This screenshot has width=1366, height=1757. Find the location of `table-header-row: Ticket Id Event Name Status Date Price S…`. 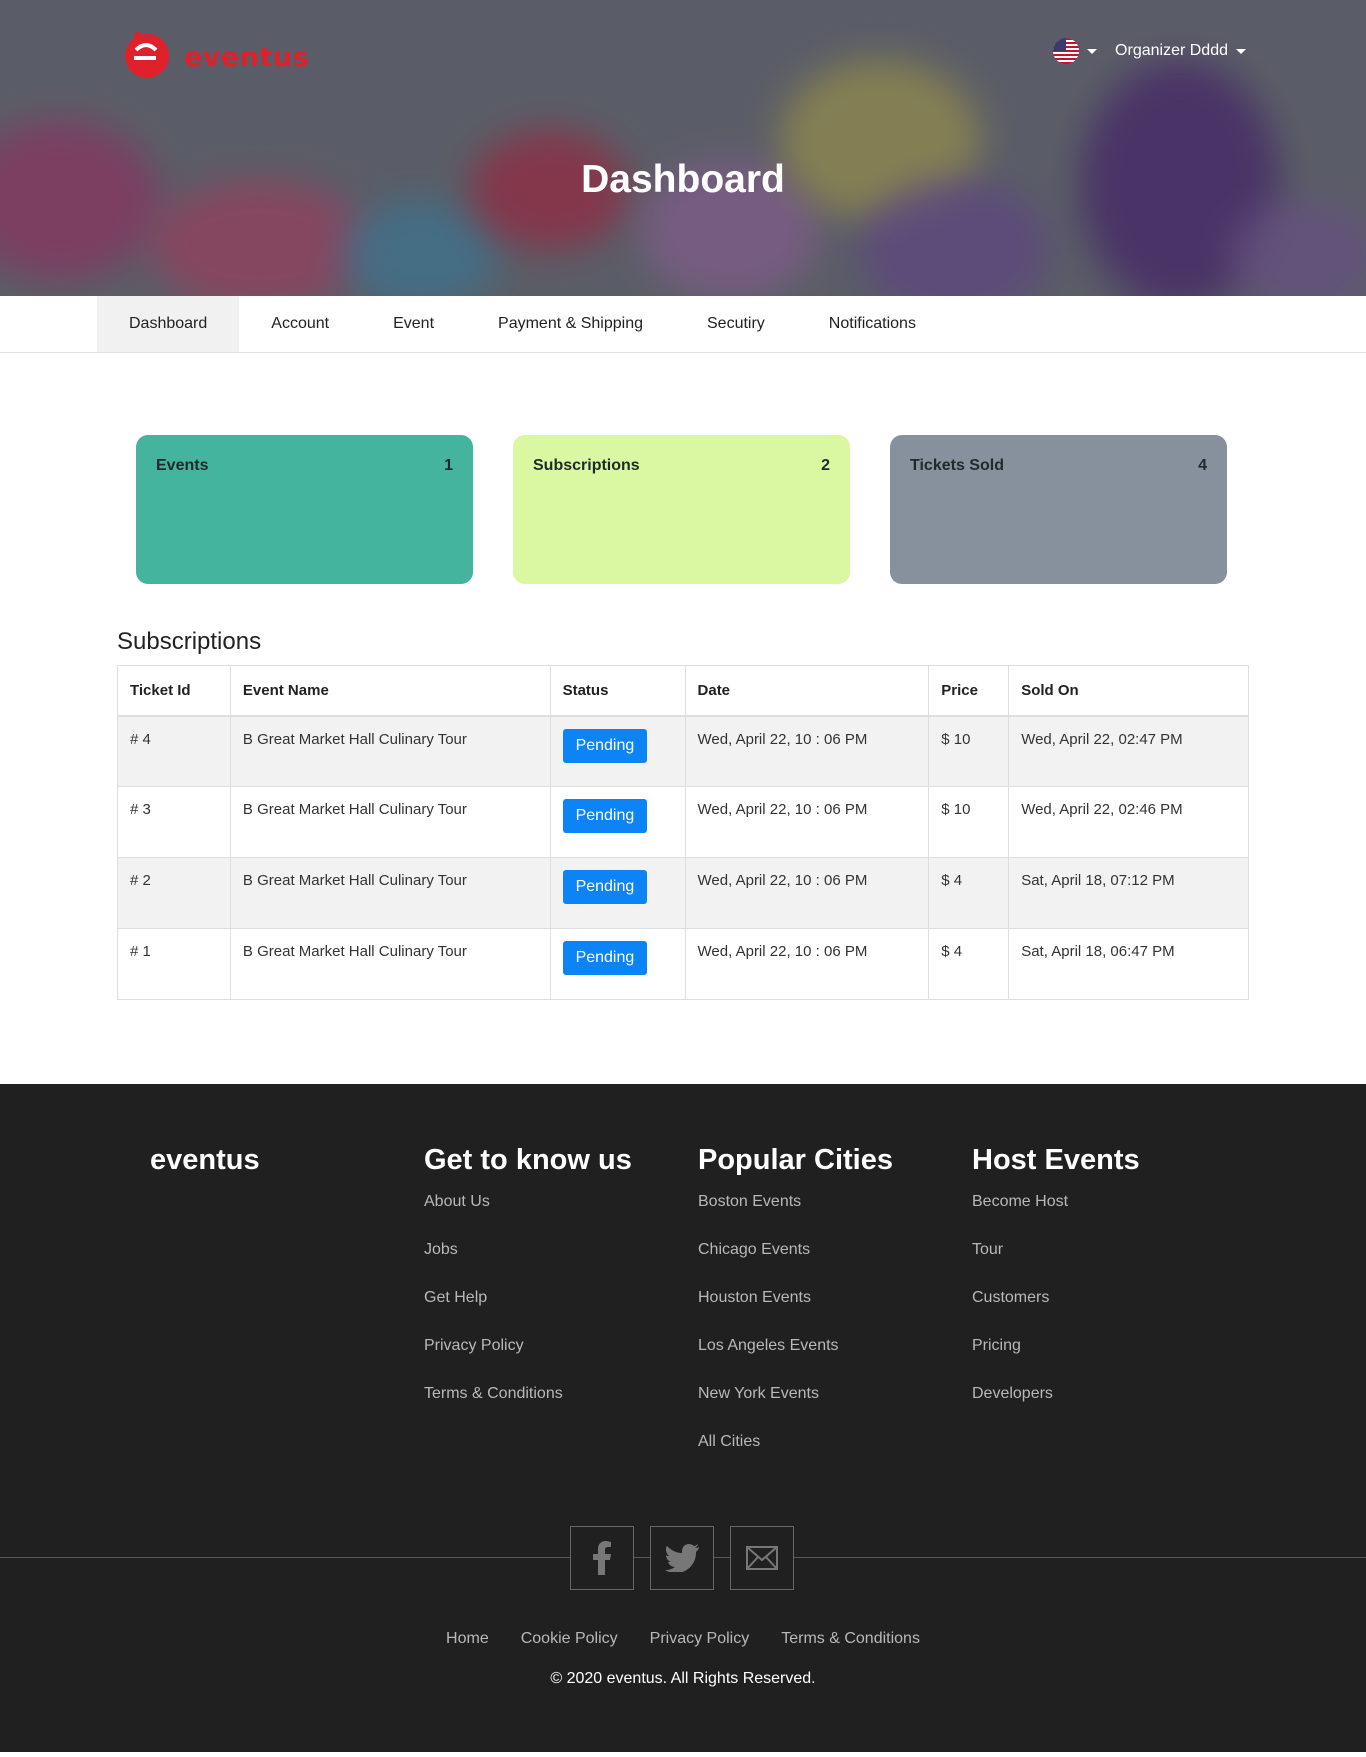

table-header-row: Ticket Id Event Name Status Date Price S… is located at coordinates (683, 691).